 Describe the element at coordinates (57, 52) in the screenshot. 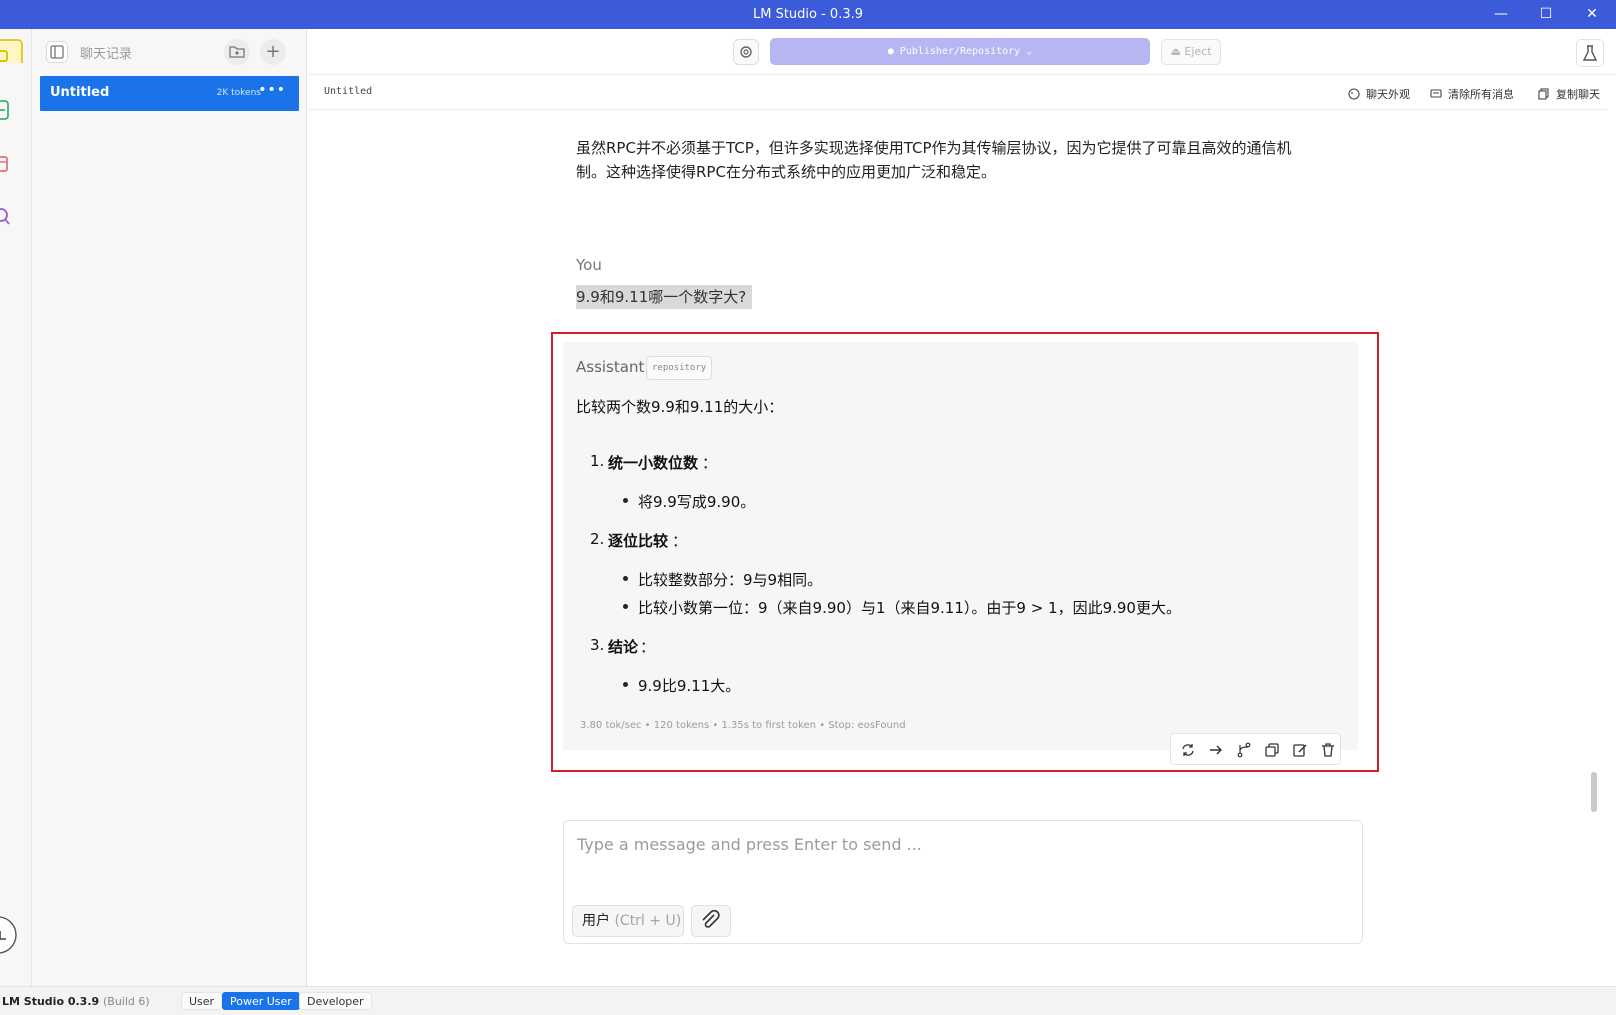

I see `sidebar-toggle-icon` at that location.